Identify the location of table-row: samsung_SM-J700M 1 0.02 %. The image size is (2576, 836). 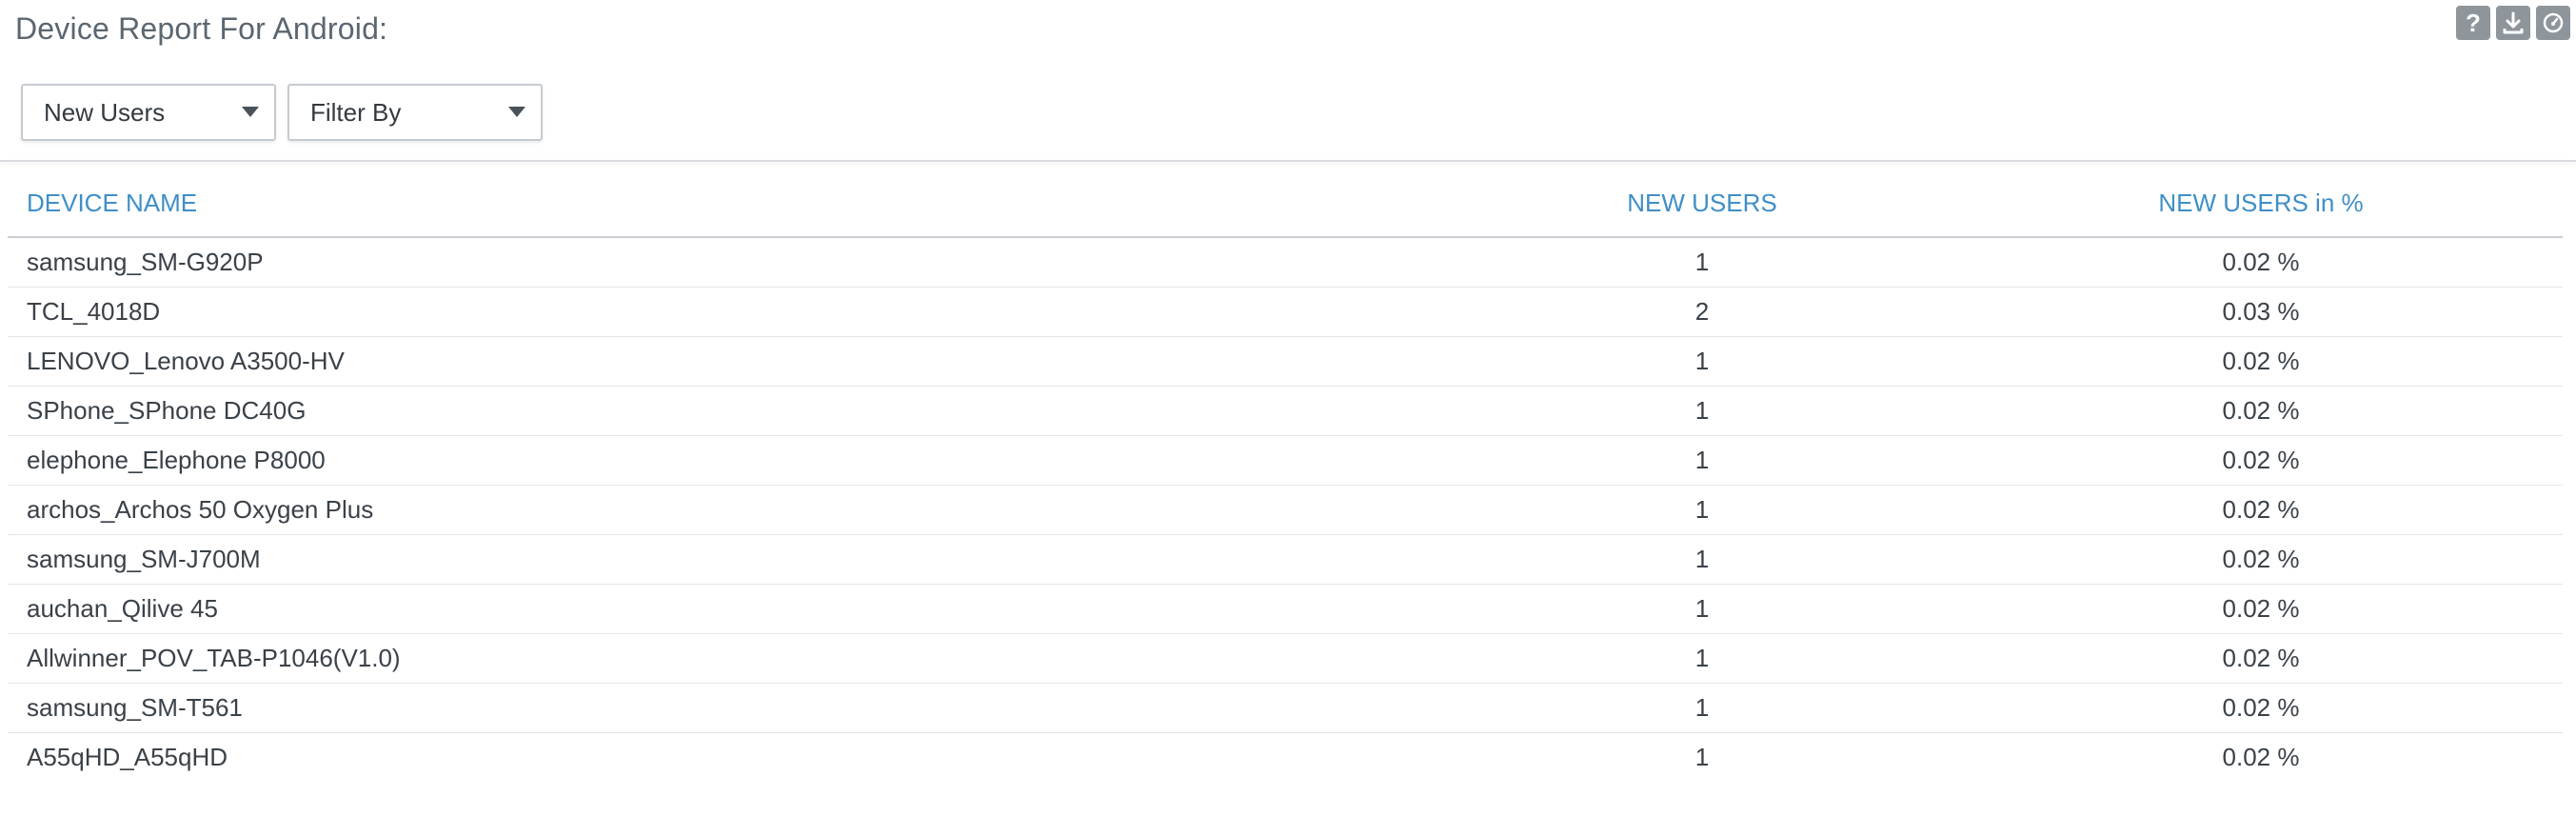
(1285, 560).